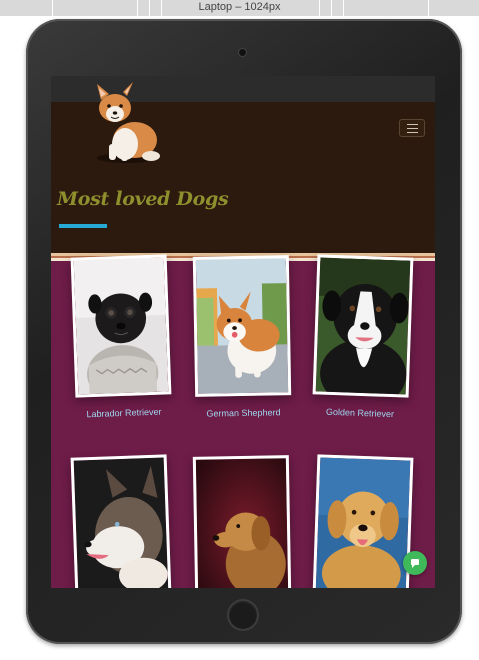 The height and width of the screenshot is (660, 479). I want to click on chat-button, so click(415, 563).